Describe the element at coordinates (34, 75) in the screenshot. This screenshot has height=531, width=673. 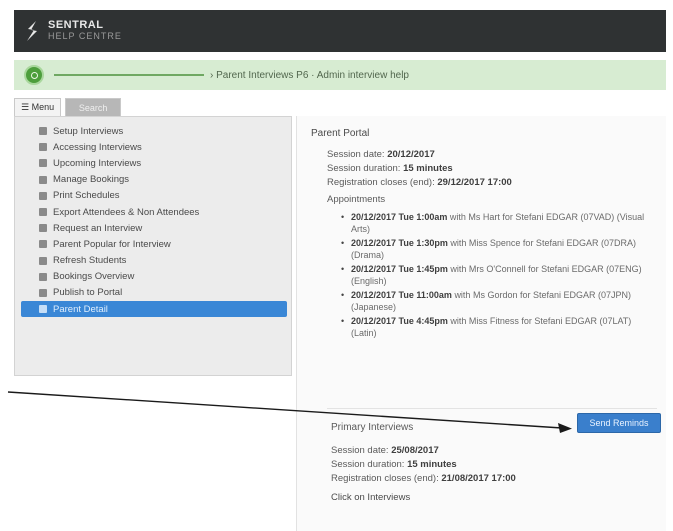
I see `home-icon` at that location.